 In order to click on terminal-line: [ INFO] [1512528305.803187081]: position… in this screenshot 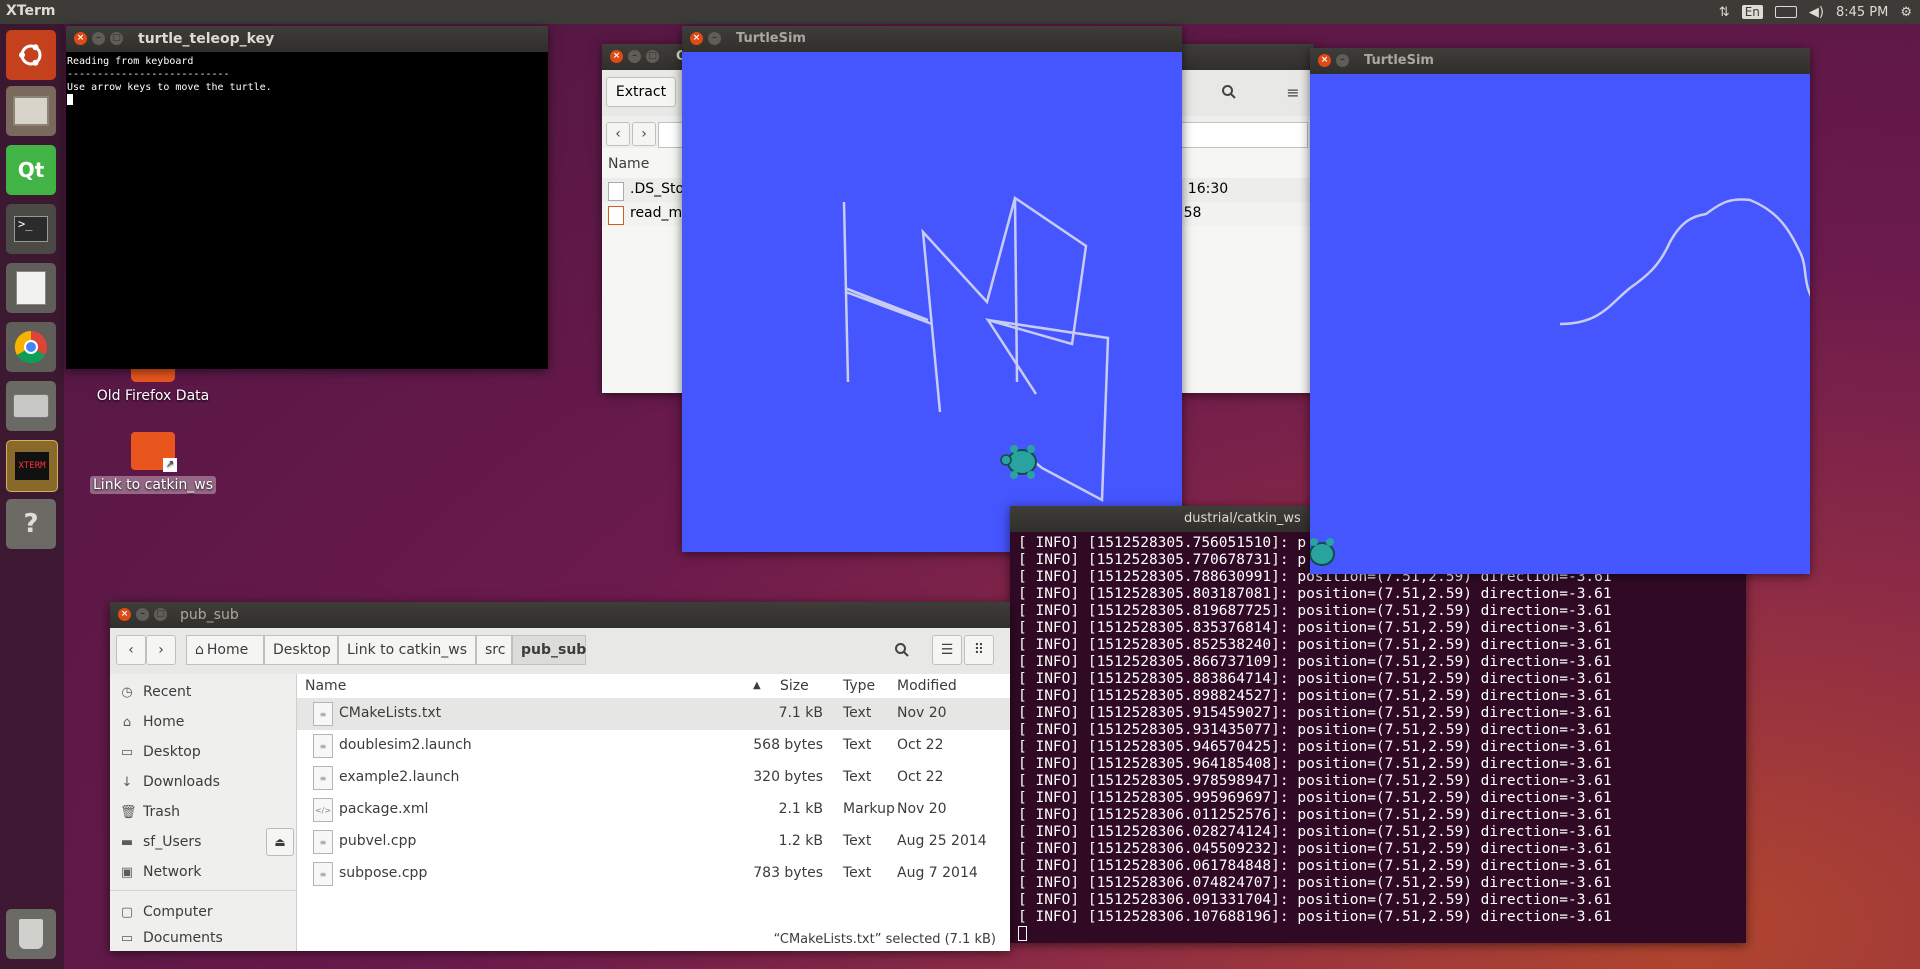, I will do `click(1315, 594)`.